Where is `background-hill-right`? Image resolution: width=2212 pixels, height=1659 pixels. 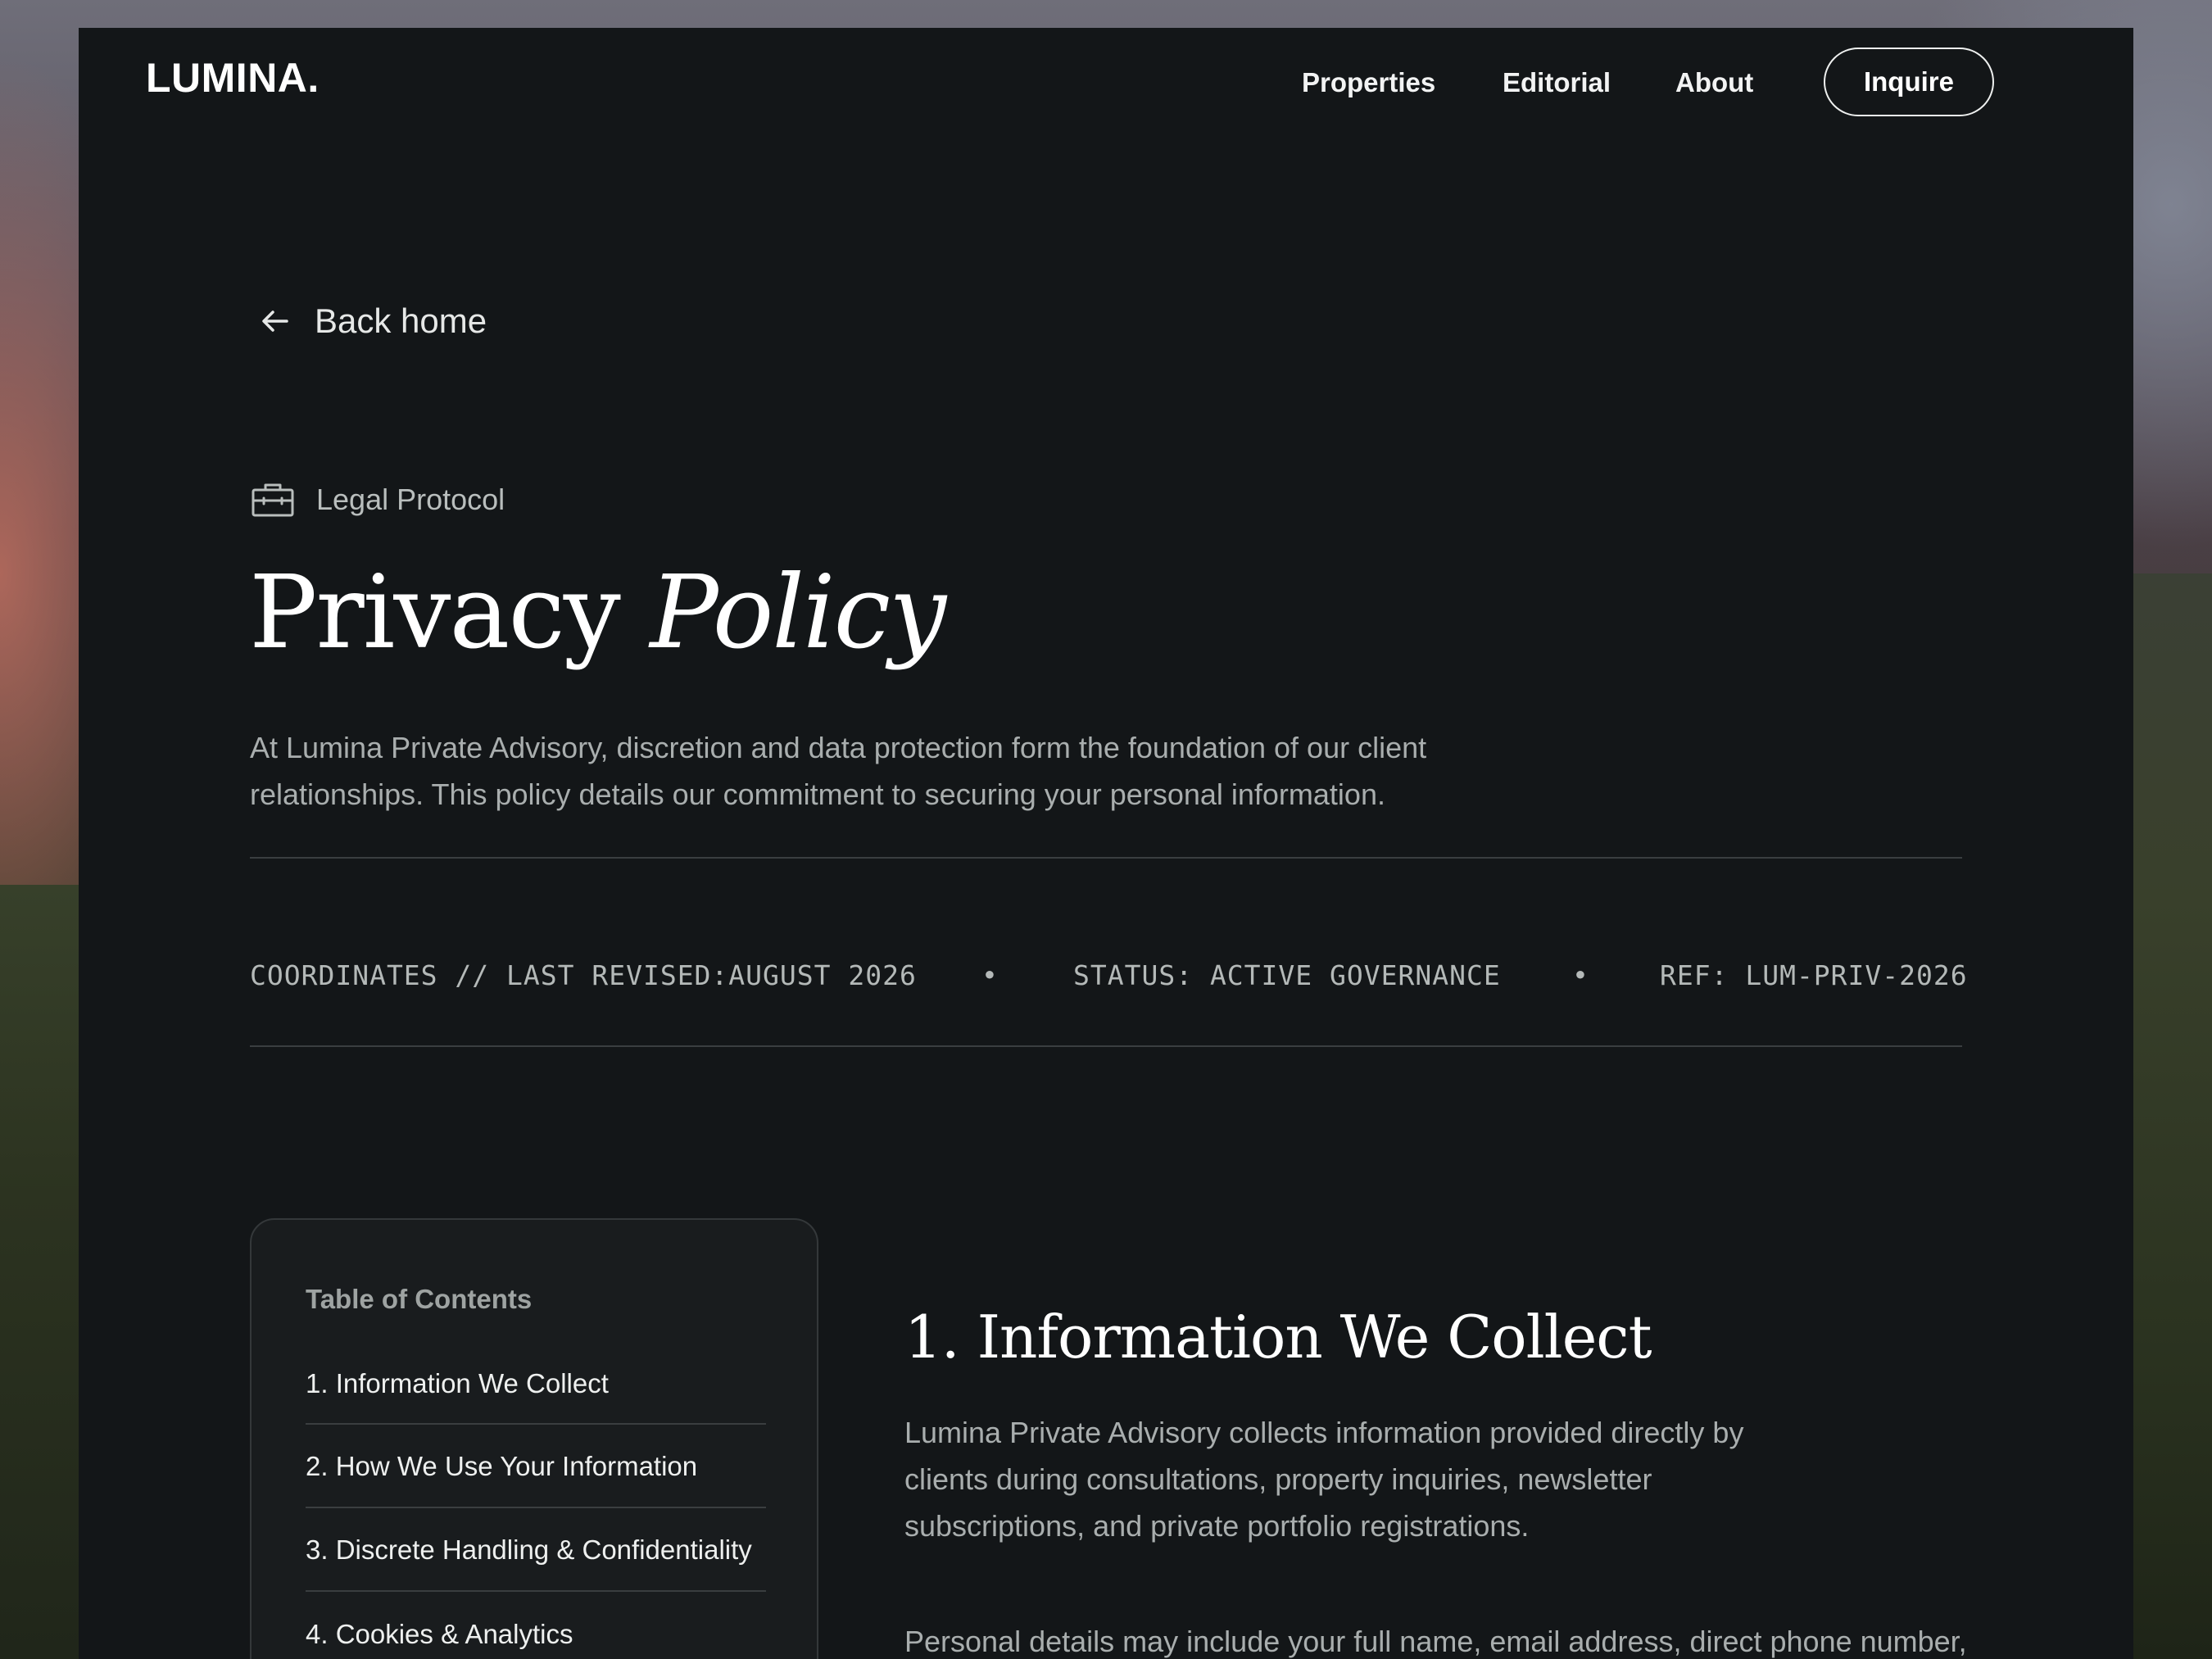
background-hill-right is located at coordinates (2167, 1116).